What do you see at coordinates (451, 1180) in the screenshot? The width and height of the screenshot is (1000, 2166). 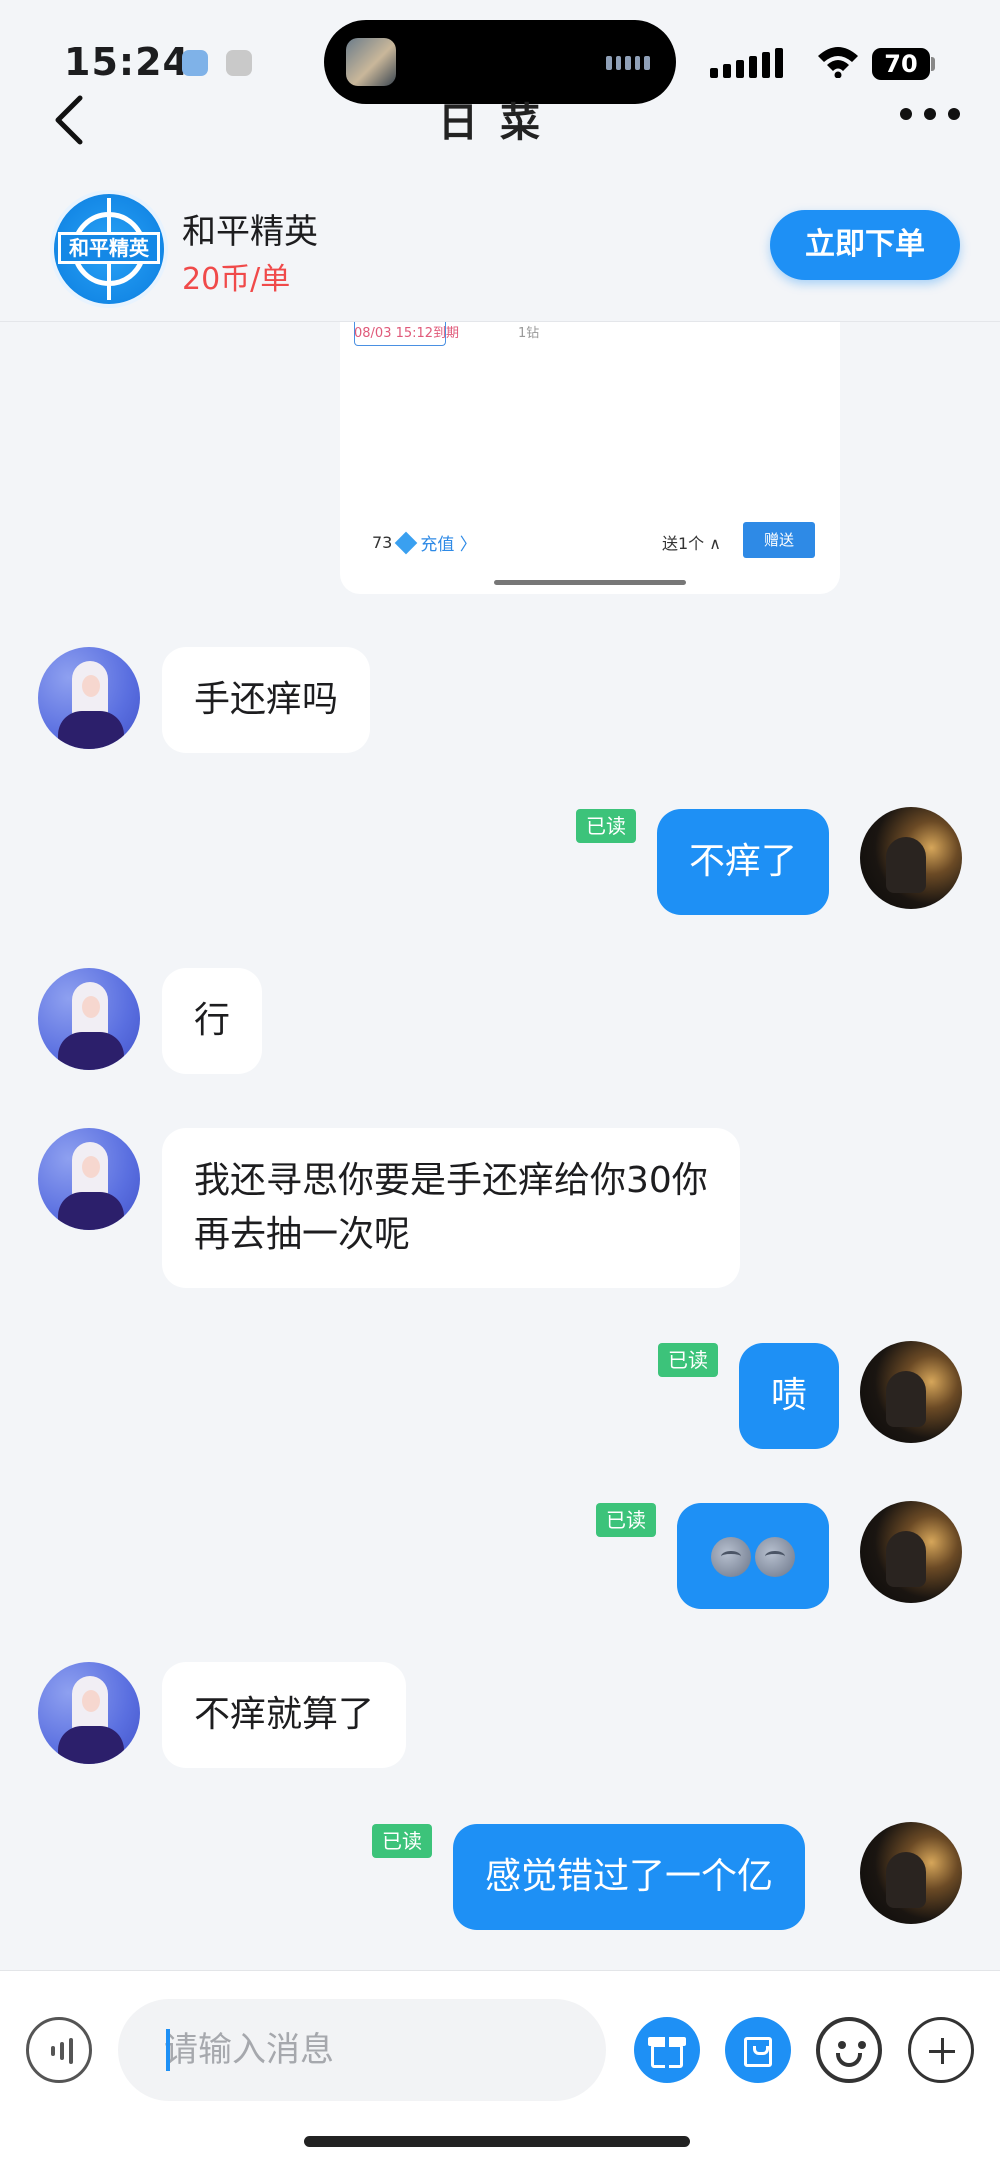 I see `message-line: 我还寻思你要是手还痒给你30你` at bounding box center [451, 1180].